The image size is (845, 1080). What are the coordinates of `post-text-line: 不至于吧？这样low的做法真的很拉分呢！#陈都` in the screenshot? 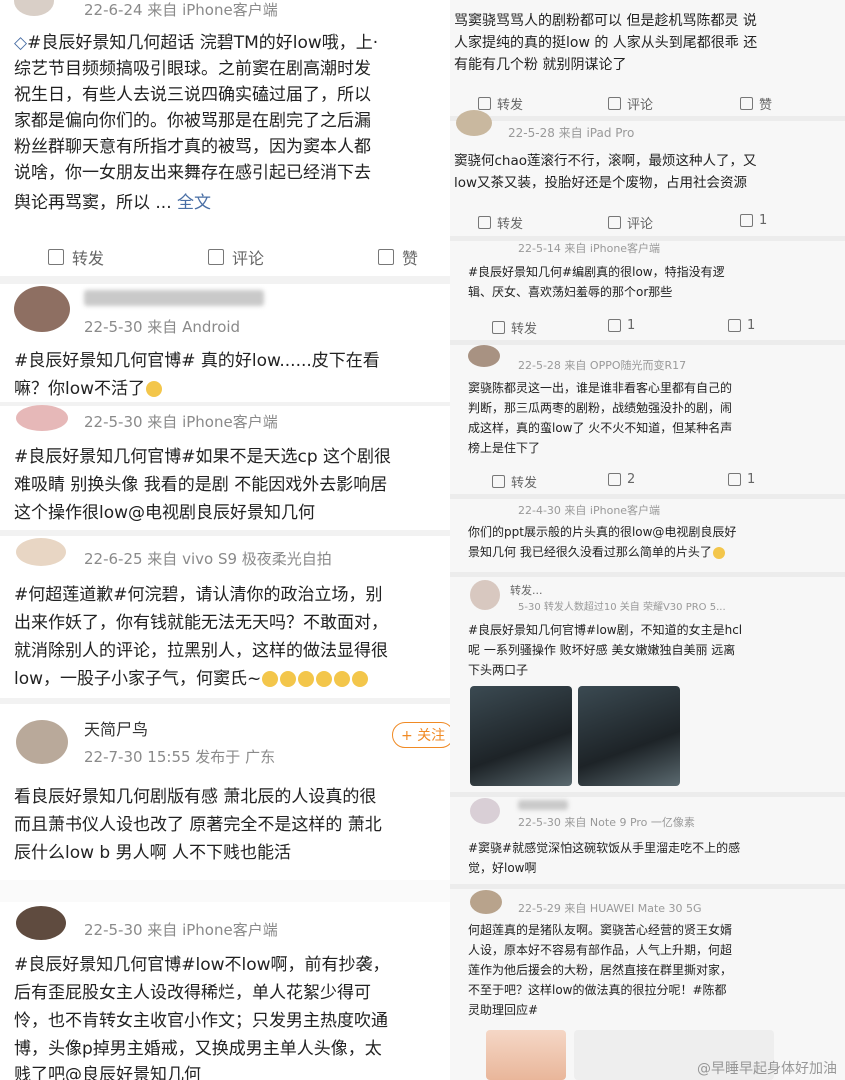 It's located at (597, 990).